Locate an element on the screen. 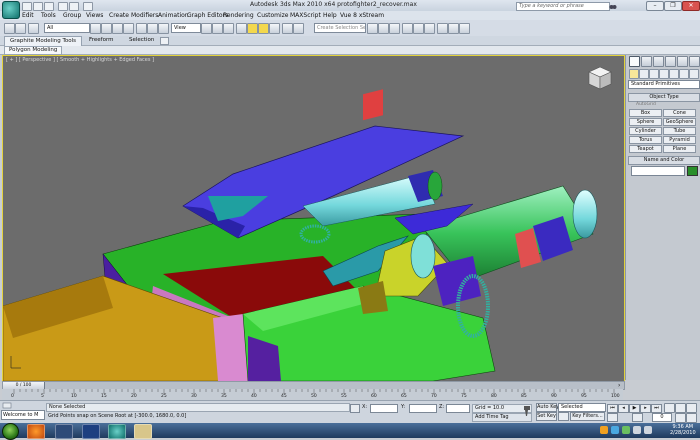 This screenshot has height=440, width=700. zoom-icon is located at coordinates (669, 408).